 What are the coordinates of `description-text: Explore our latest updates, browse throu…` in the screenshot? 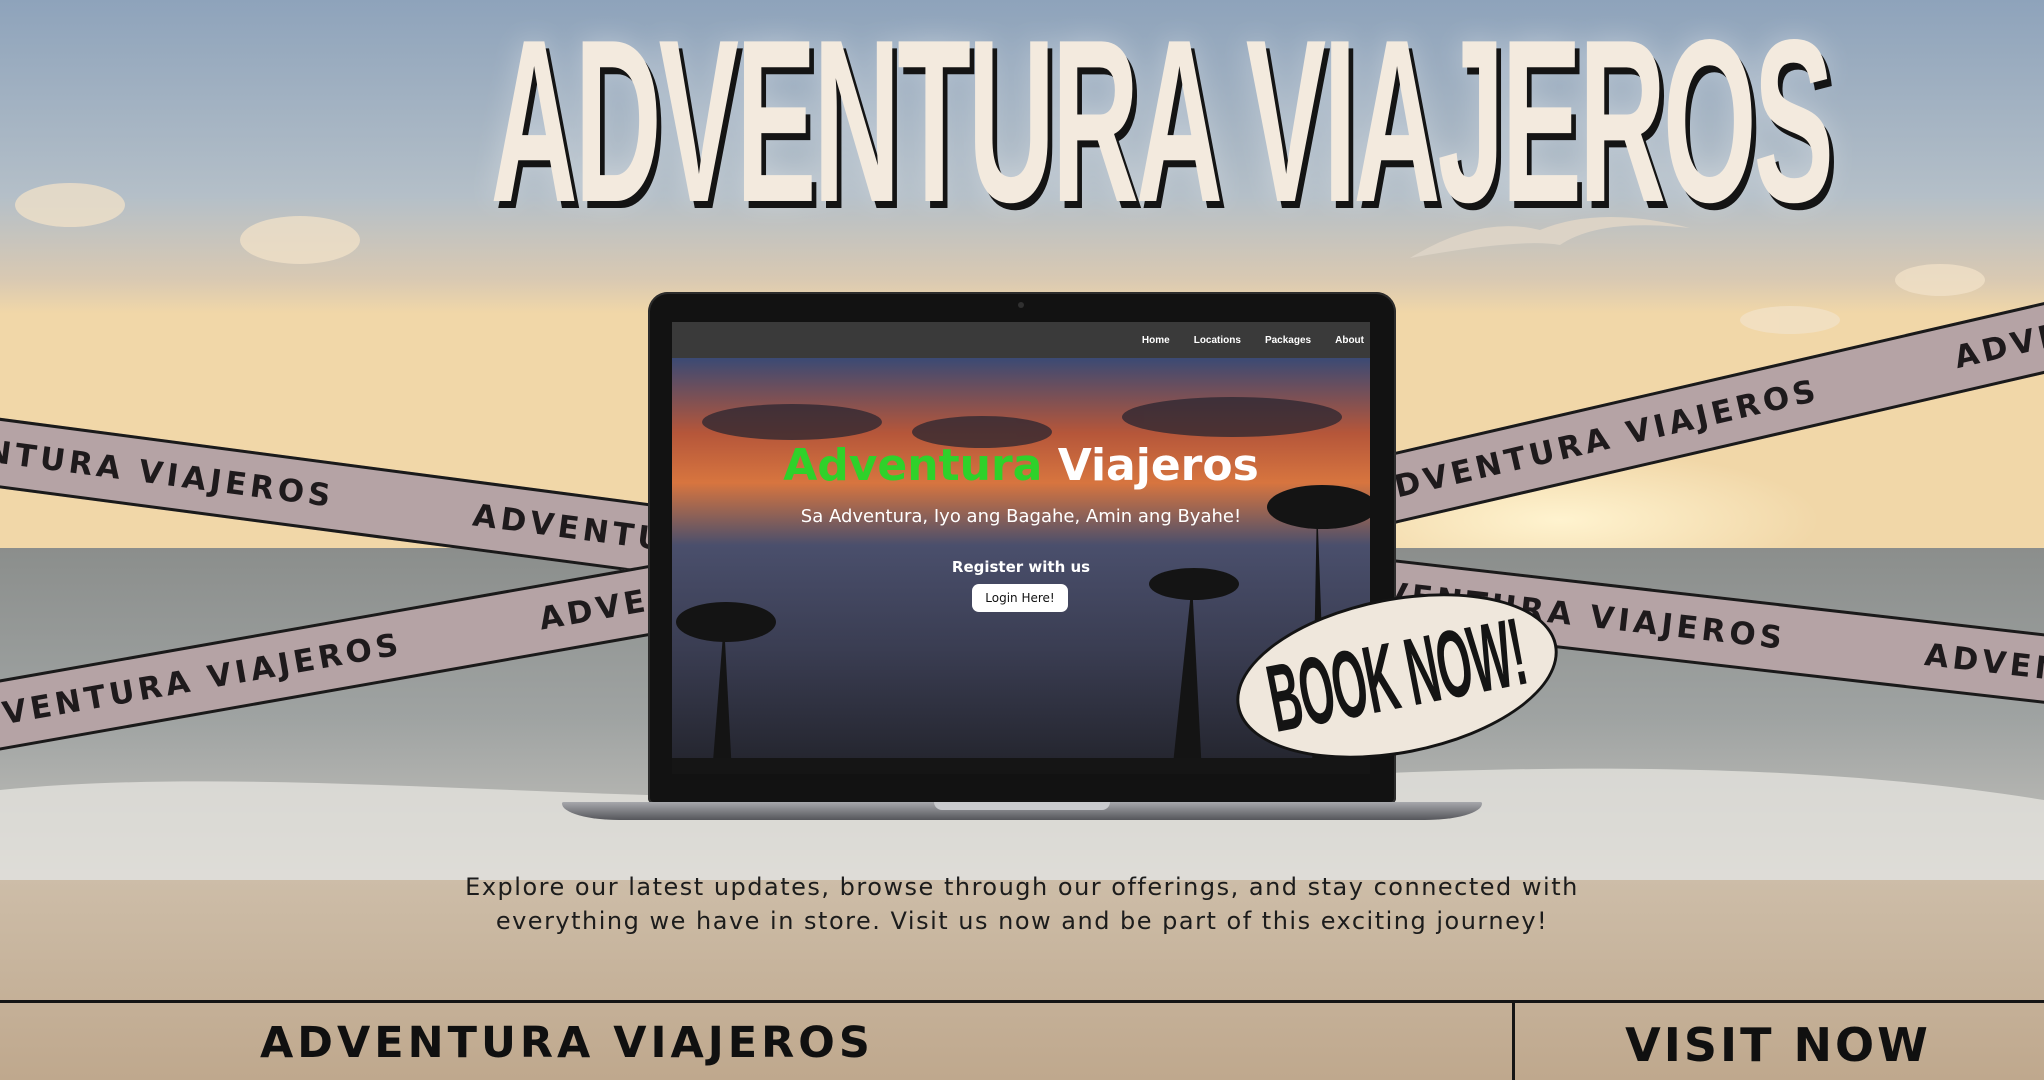 It's located at (1022, 904).